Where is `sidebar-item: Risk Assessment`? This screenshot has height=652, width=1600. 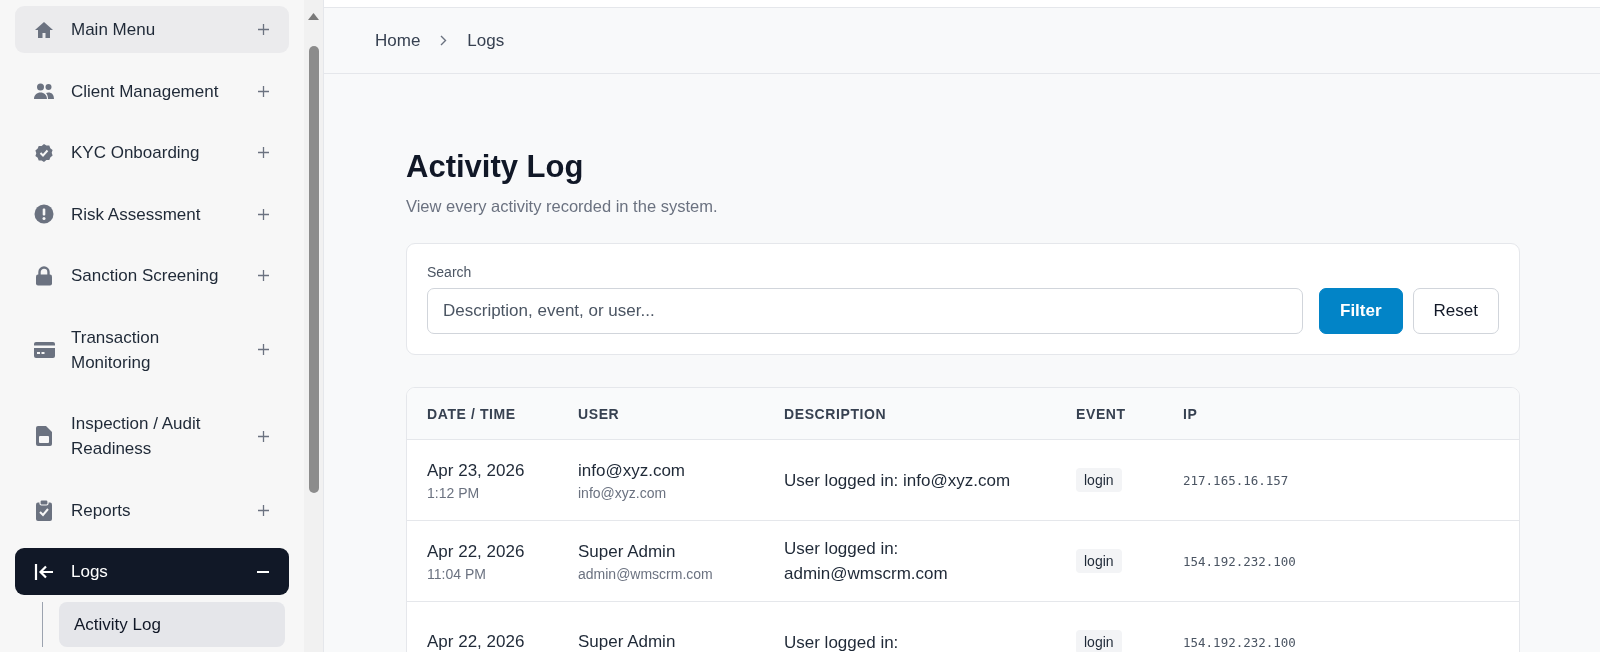 sidebar-item: Risk Assessment is located at coordinates (152, 214).